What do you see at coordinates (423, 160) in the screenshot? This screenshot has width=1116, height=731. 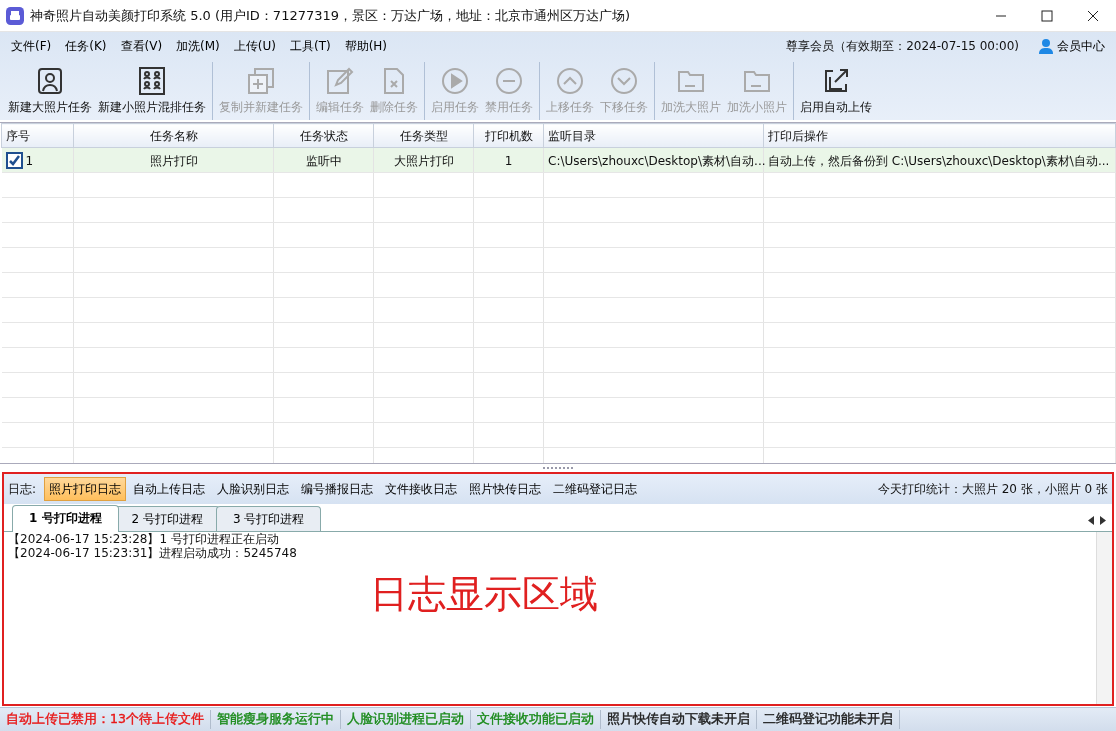 I see `table-cell: 大照片打印` at bounding box center [423, 160].